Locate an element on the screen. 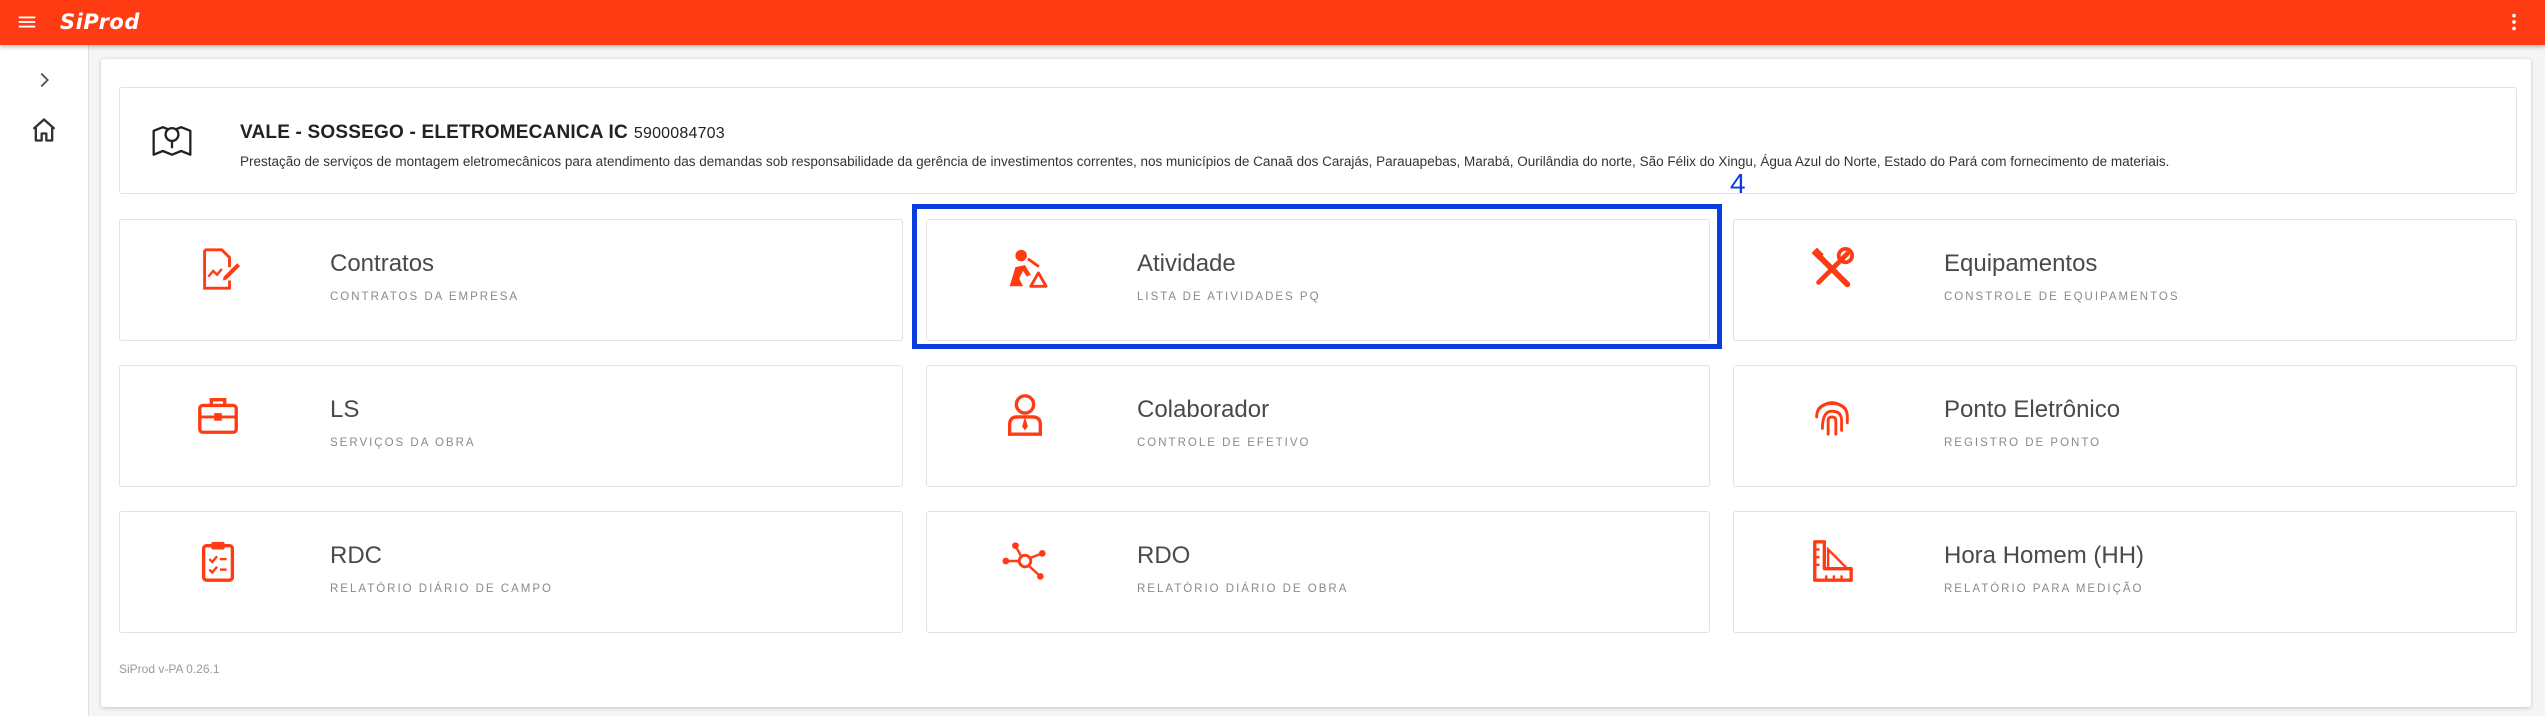  hamburger-menu-icon is located at coordinates (27, 22).